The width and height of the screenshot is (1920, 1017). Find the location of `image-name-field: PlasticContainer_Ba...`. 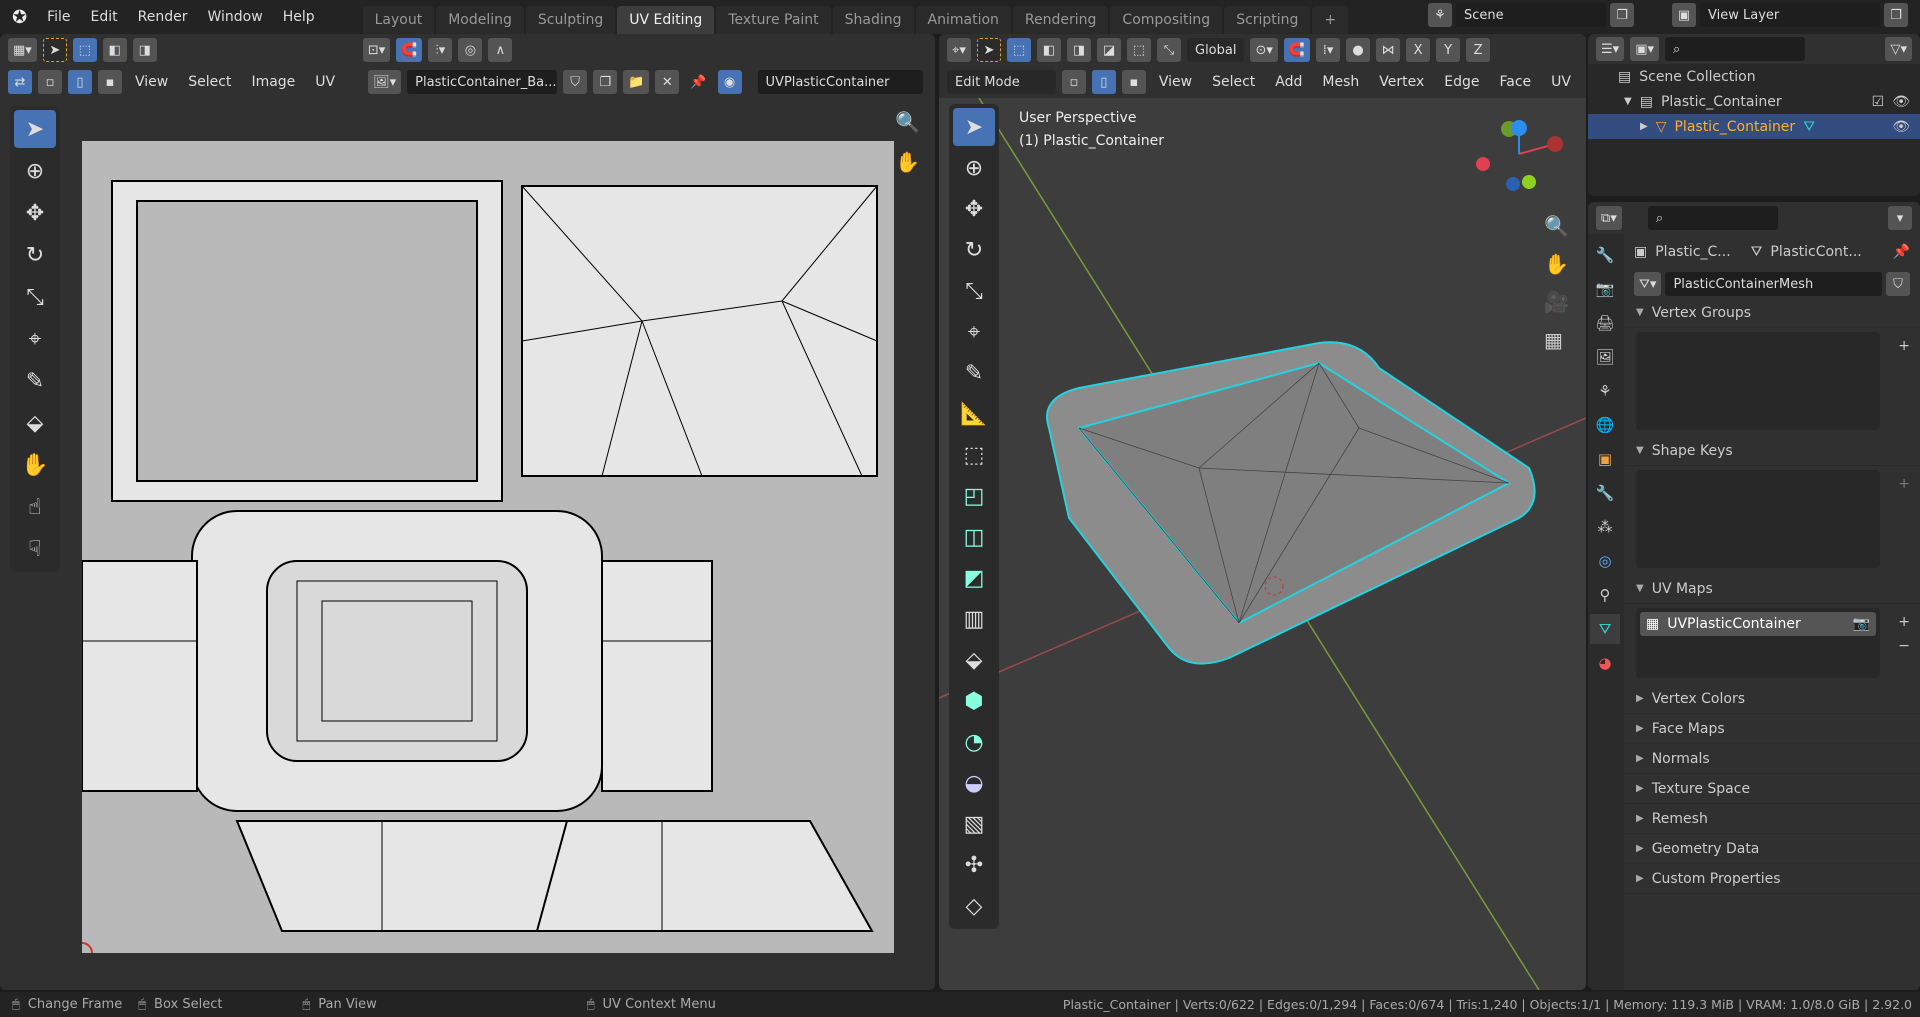

image-name-field: PlasticContainer_Ba... is located at coordinates (482, 82).